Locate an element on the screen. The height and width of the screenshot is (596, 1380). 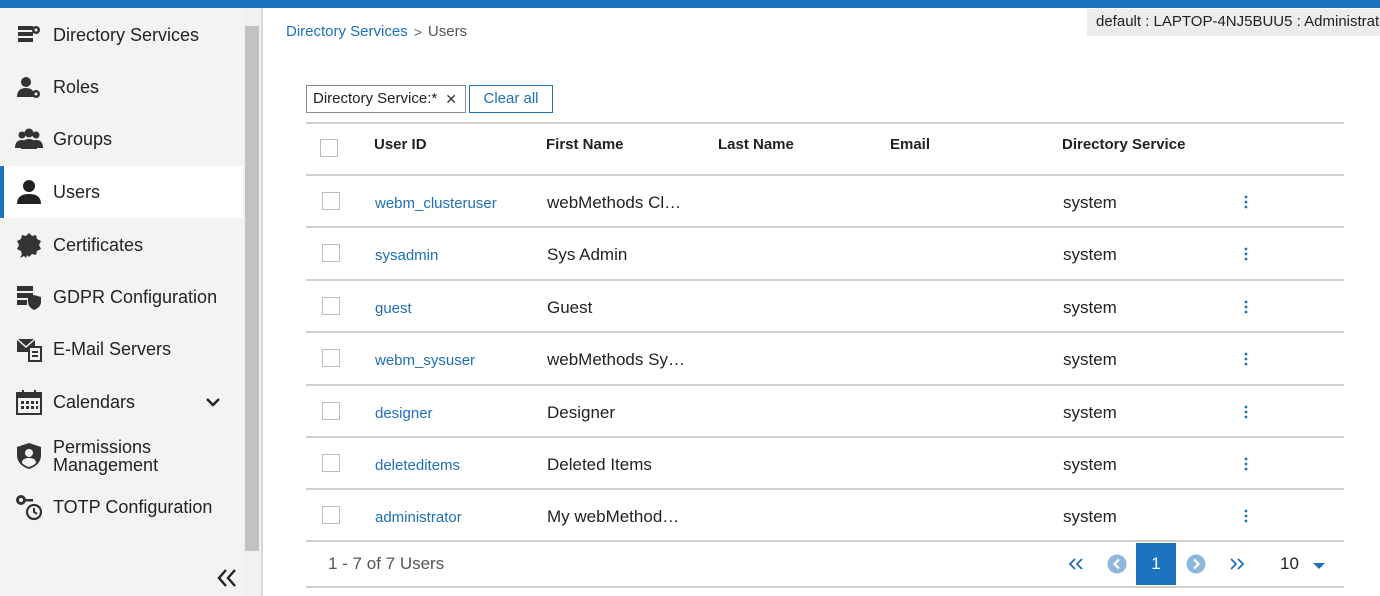
collapse-sidebar-icon is located at coordinates (227, 578).